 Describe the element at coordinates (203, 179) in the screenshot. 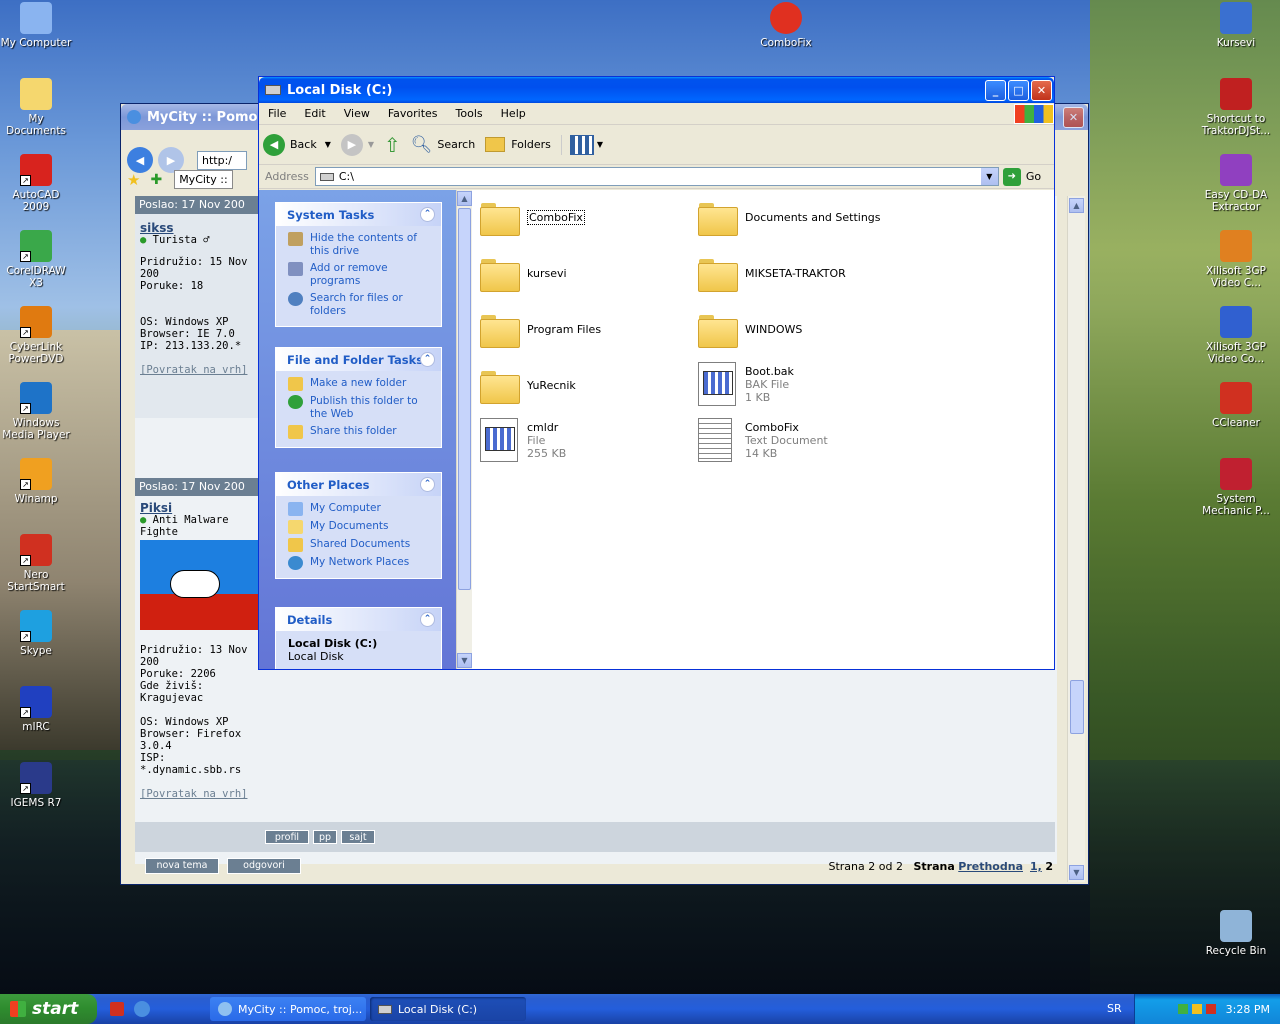

I see `browser-tab: MyCity ::` at that location.